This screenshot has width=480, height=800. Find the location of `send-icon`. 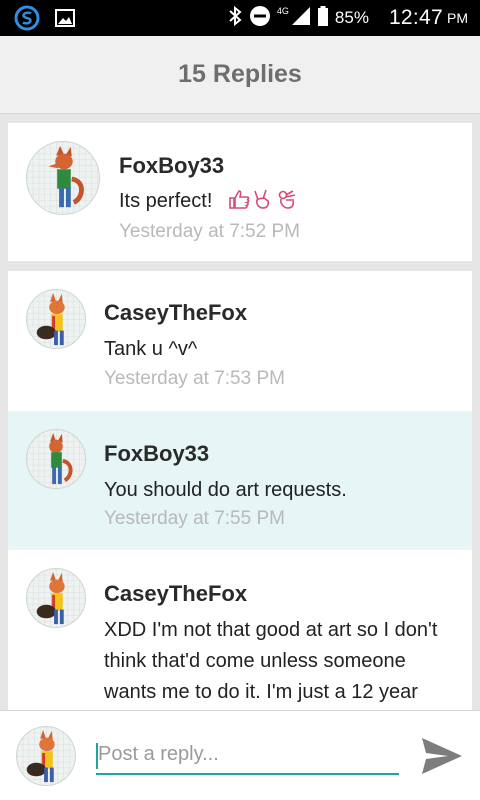

send-icon is located at coordinates (442, 756).